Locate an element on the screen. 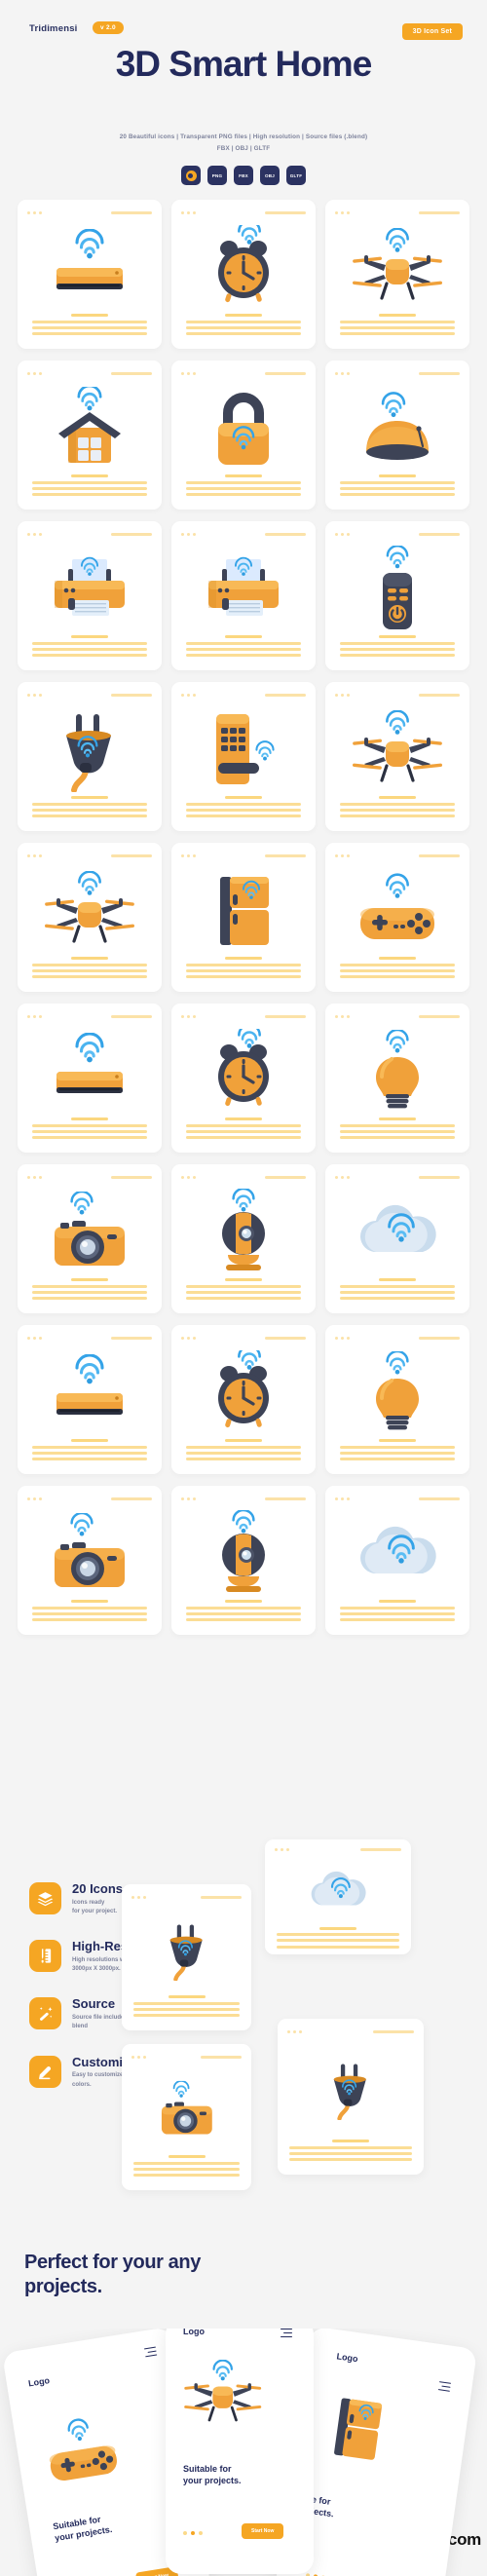  start-now-button: Start Now is located at coordinates (263, 2531).